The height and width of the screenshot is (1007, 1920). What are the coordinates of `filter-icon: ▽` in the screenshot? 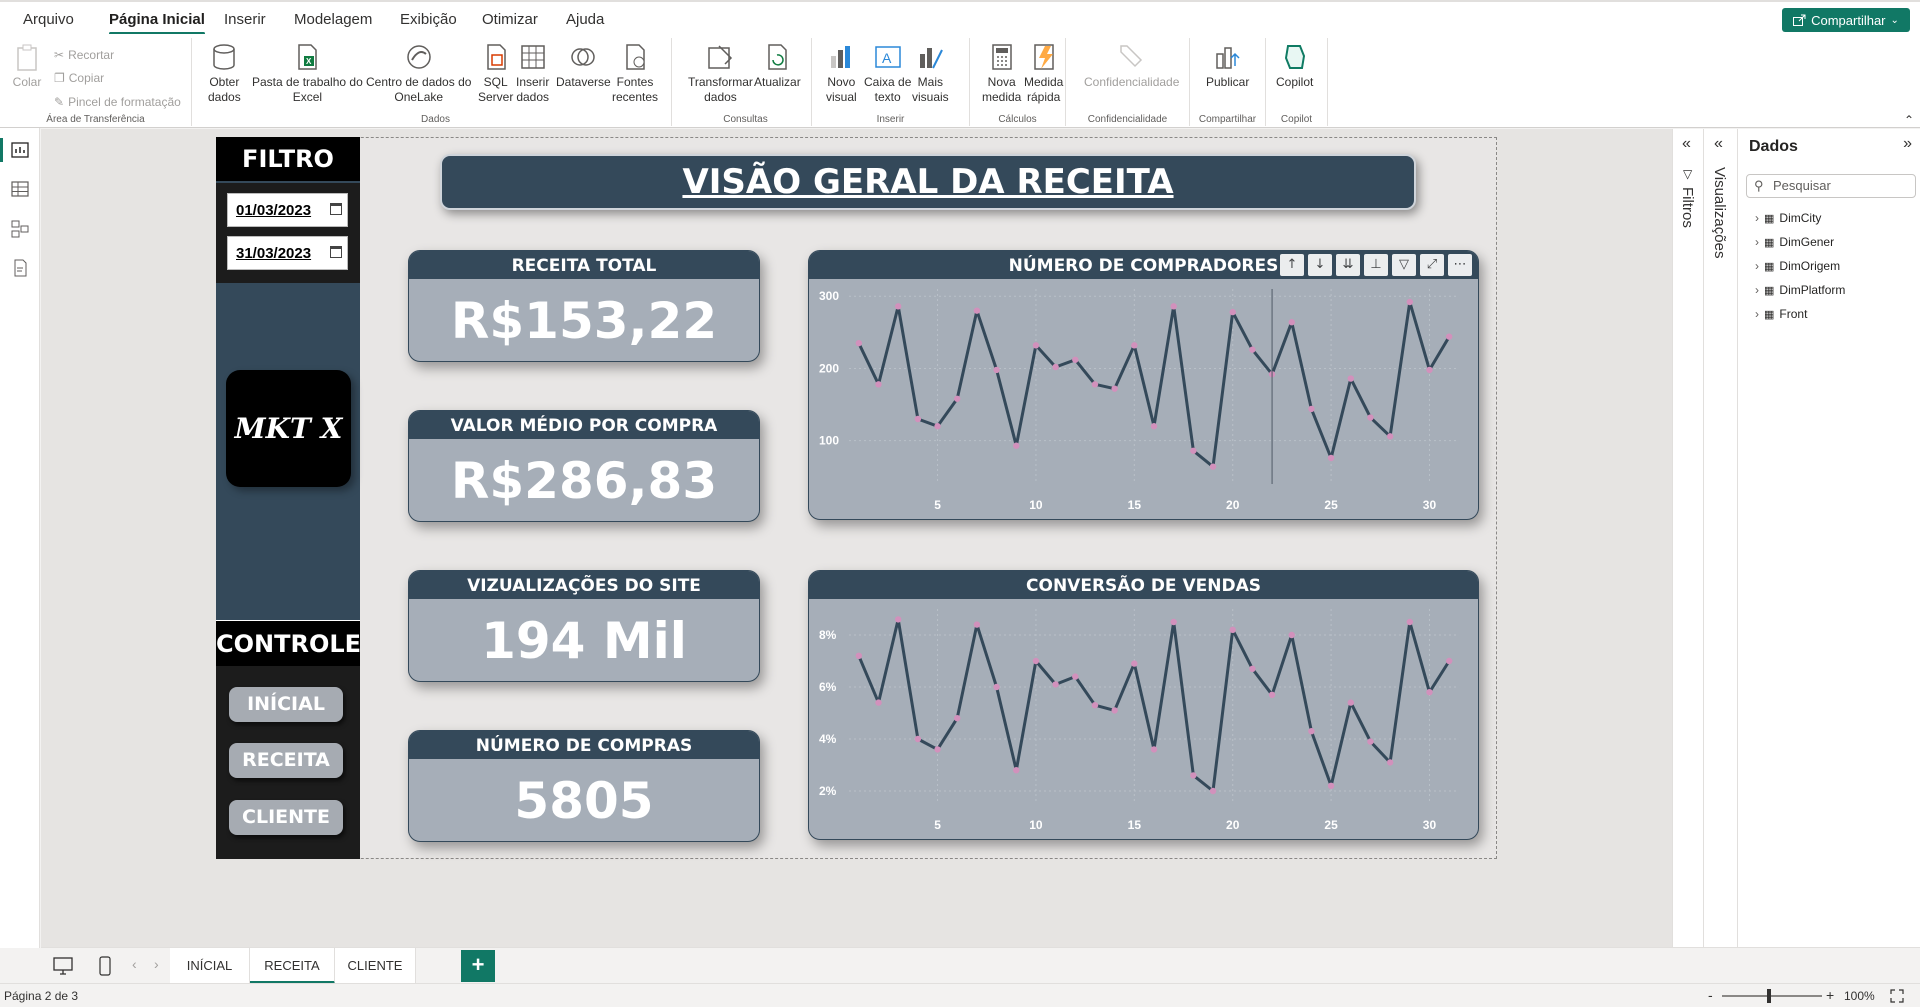 It's located at (1404, 265).